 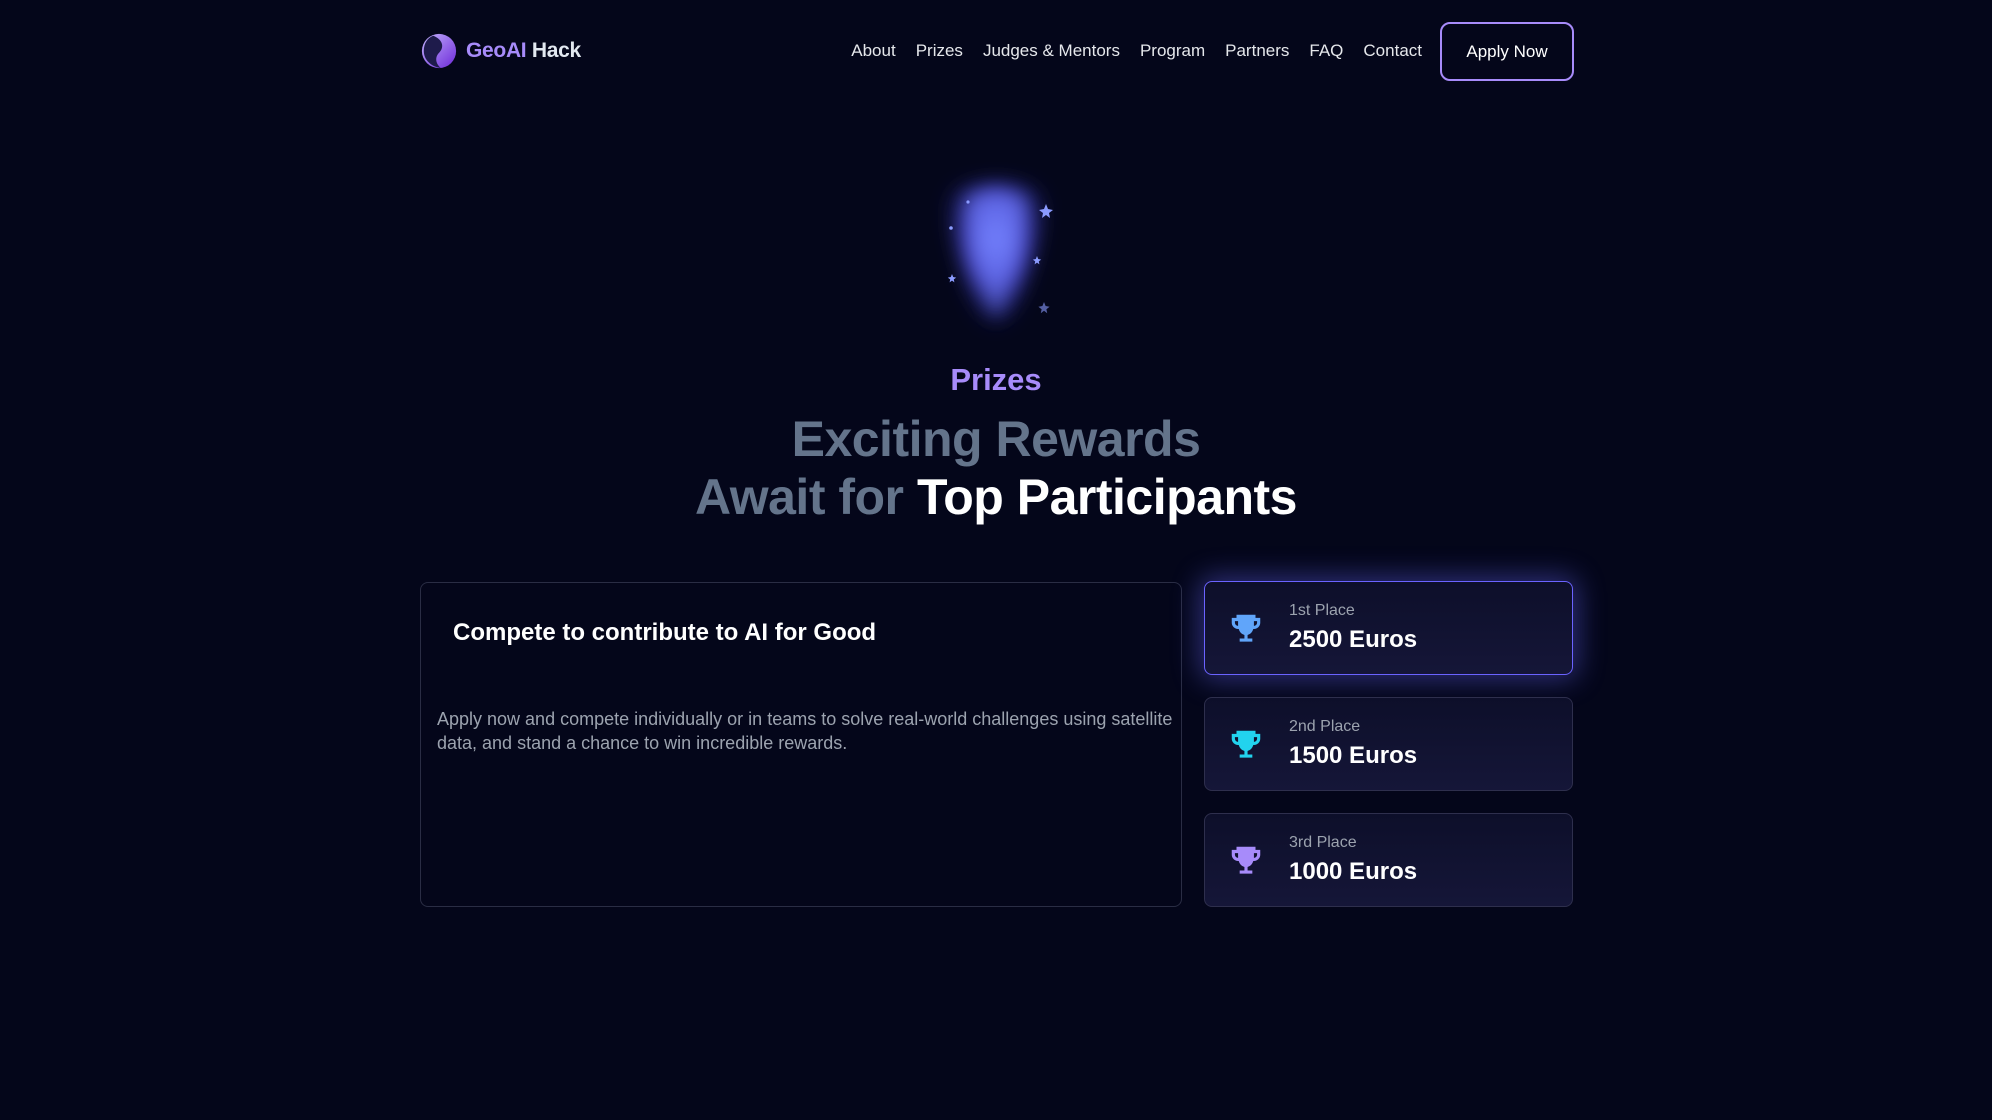 What do you see at coordinates (939, 51) in the screenshot?
I see `nav-link-prizes: Prizes` at bounding box center [939, 51].